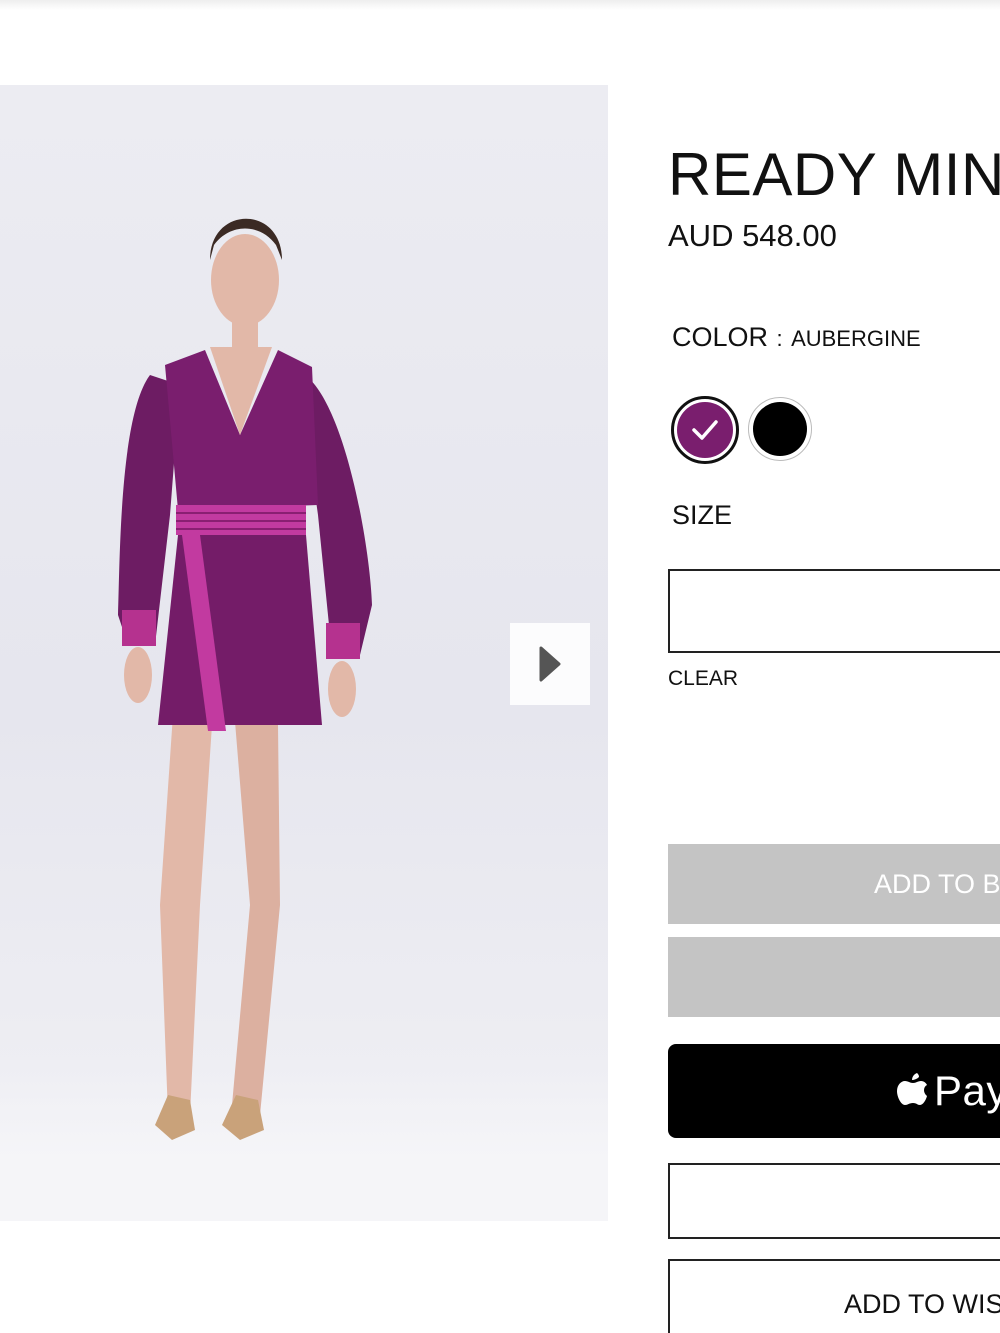 Image resolution: width=1000 pixels, height=1333 pixels. Describe the element at coordinates (752, 235) in the screenshot. I see `product-price: AUD 548.00` at that location.